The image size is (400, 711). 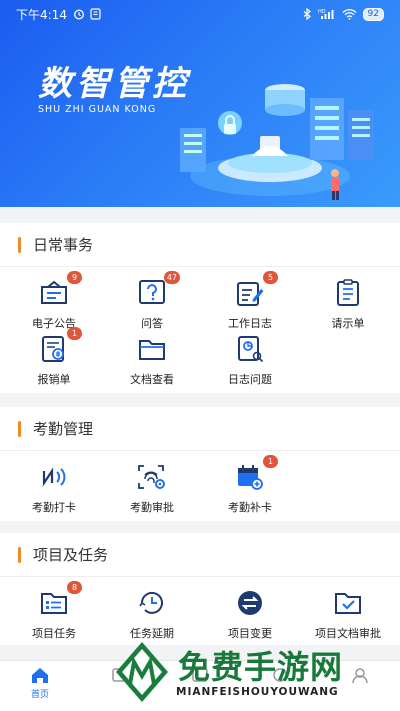 I want to click on menu-item-attendance-approval: 考勤审批, so click(x=152, y=489).